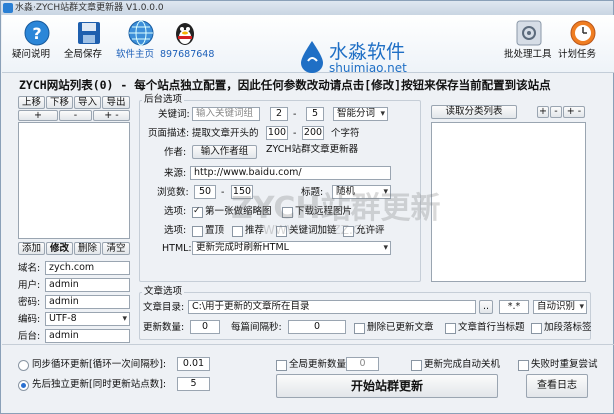 The height and width of the screenshot is (414, 614). Describe the element at coordinates (38, 115) in the screenshot. I see `site-list-plus-button: +` at that location.